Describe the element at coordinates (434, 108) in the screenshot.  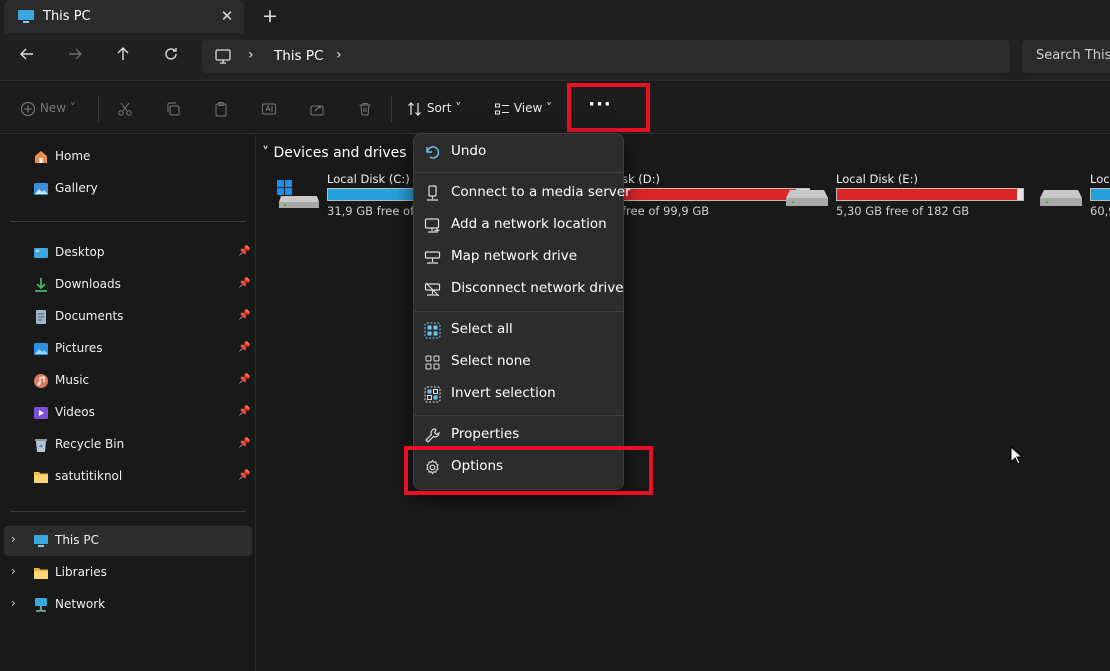
I see `sort-button: Sort ˅` at that location.